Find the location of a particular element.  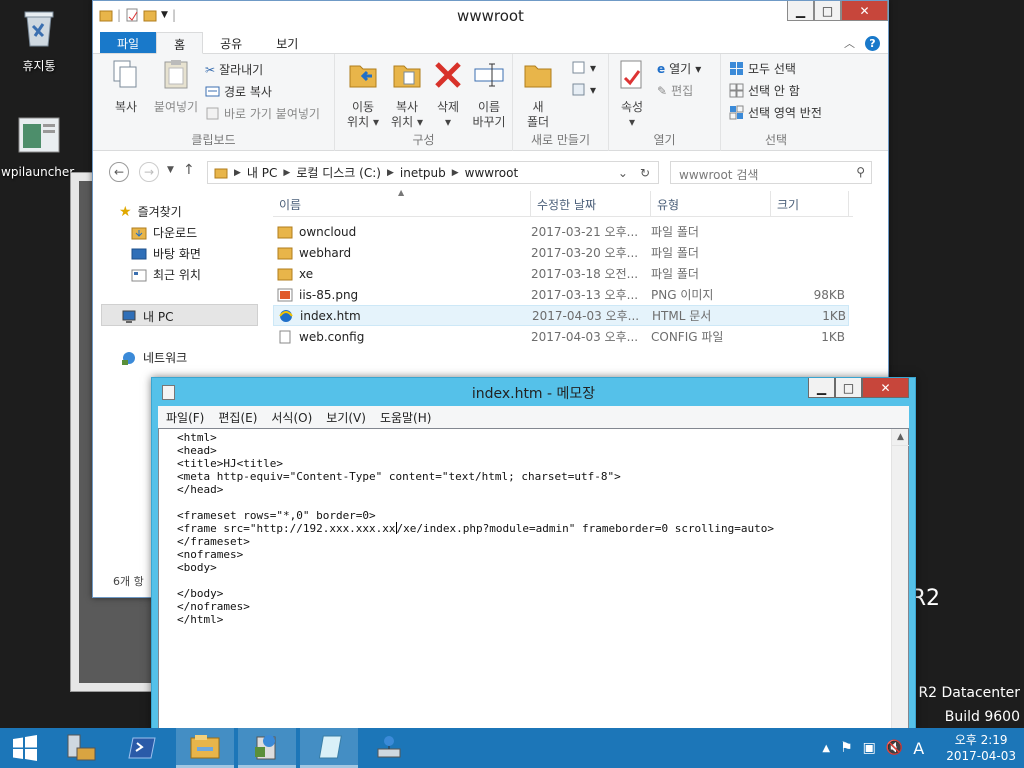

file-name: webhard is located at coordinates (325, 252).